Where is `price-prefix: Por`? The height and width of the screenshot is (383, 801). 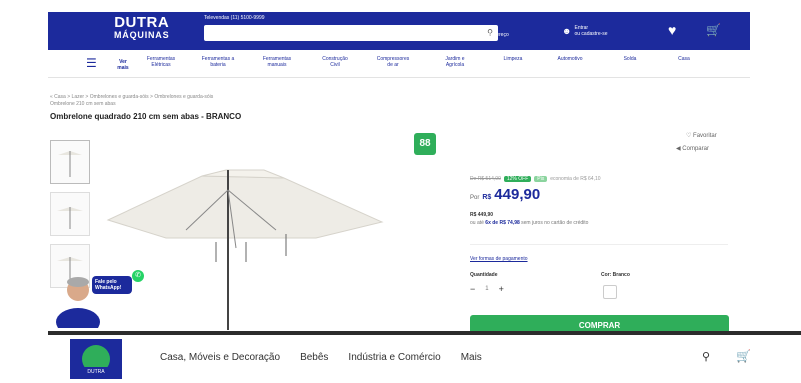 price-prefix: Por is located at coordinates (475, 198).